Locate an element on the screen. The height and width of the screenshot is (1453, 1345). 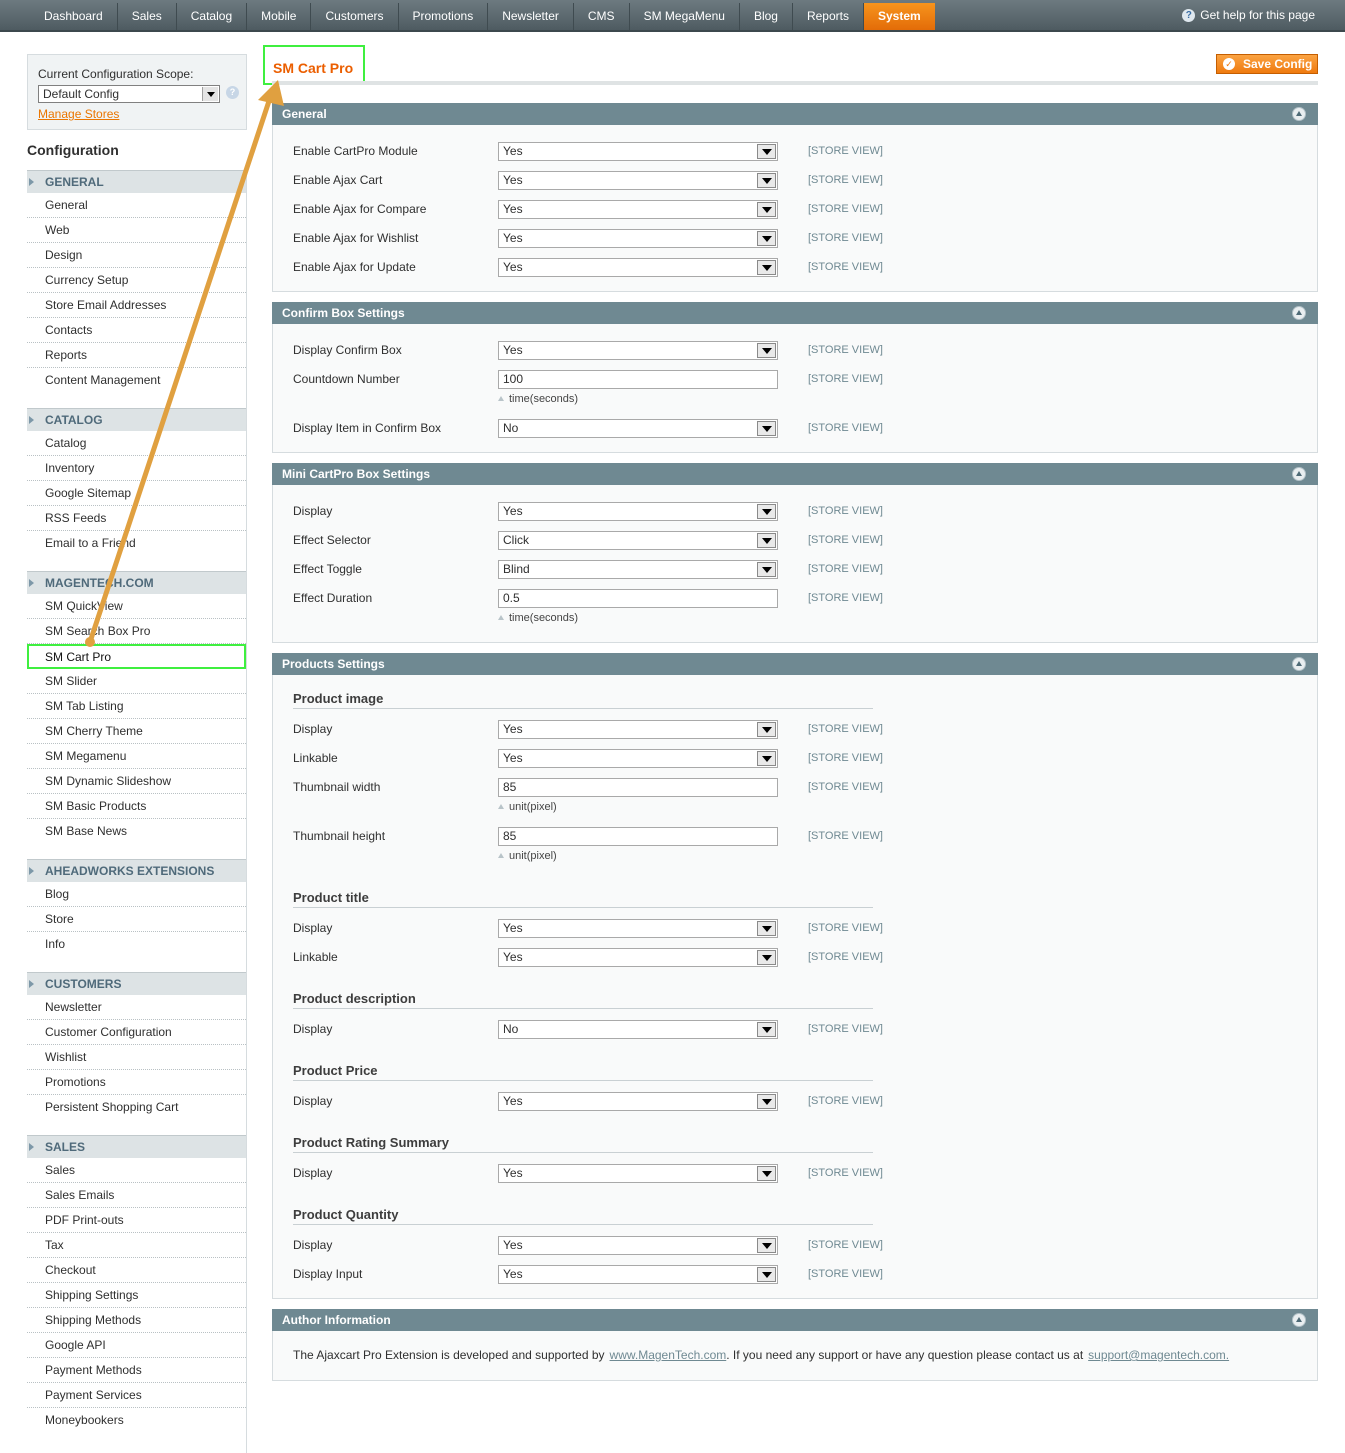
sidebar-item-sales-emails: Sales Emails is located at coordinates (136, 1195).